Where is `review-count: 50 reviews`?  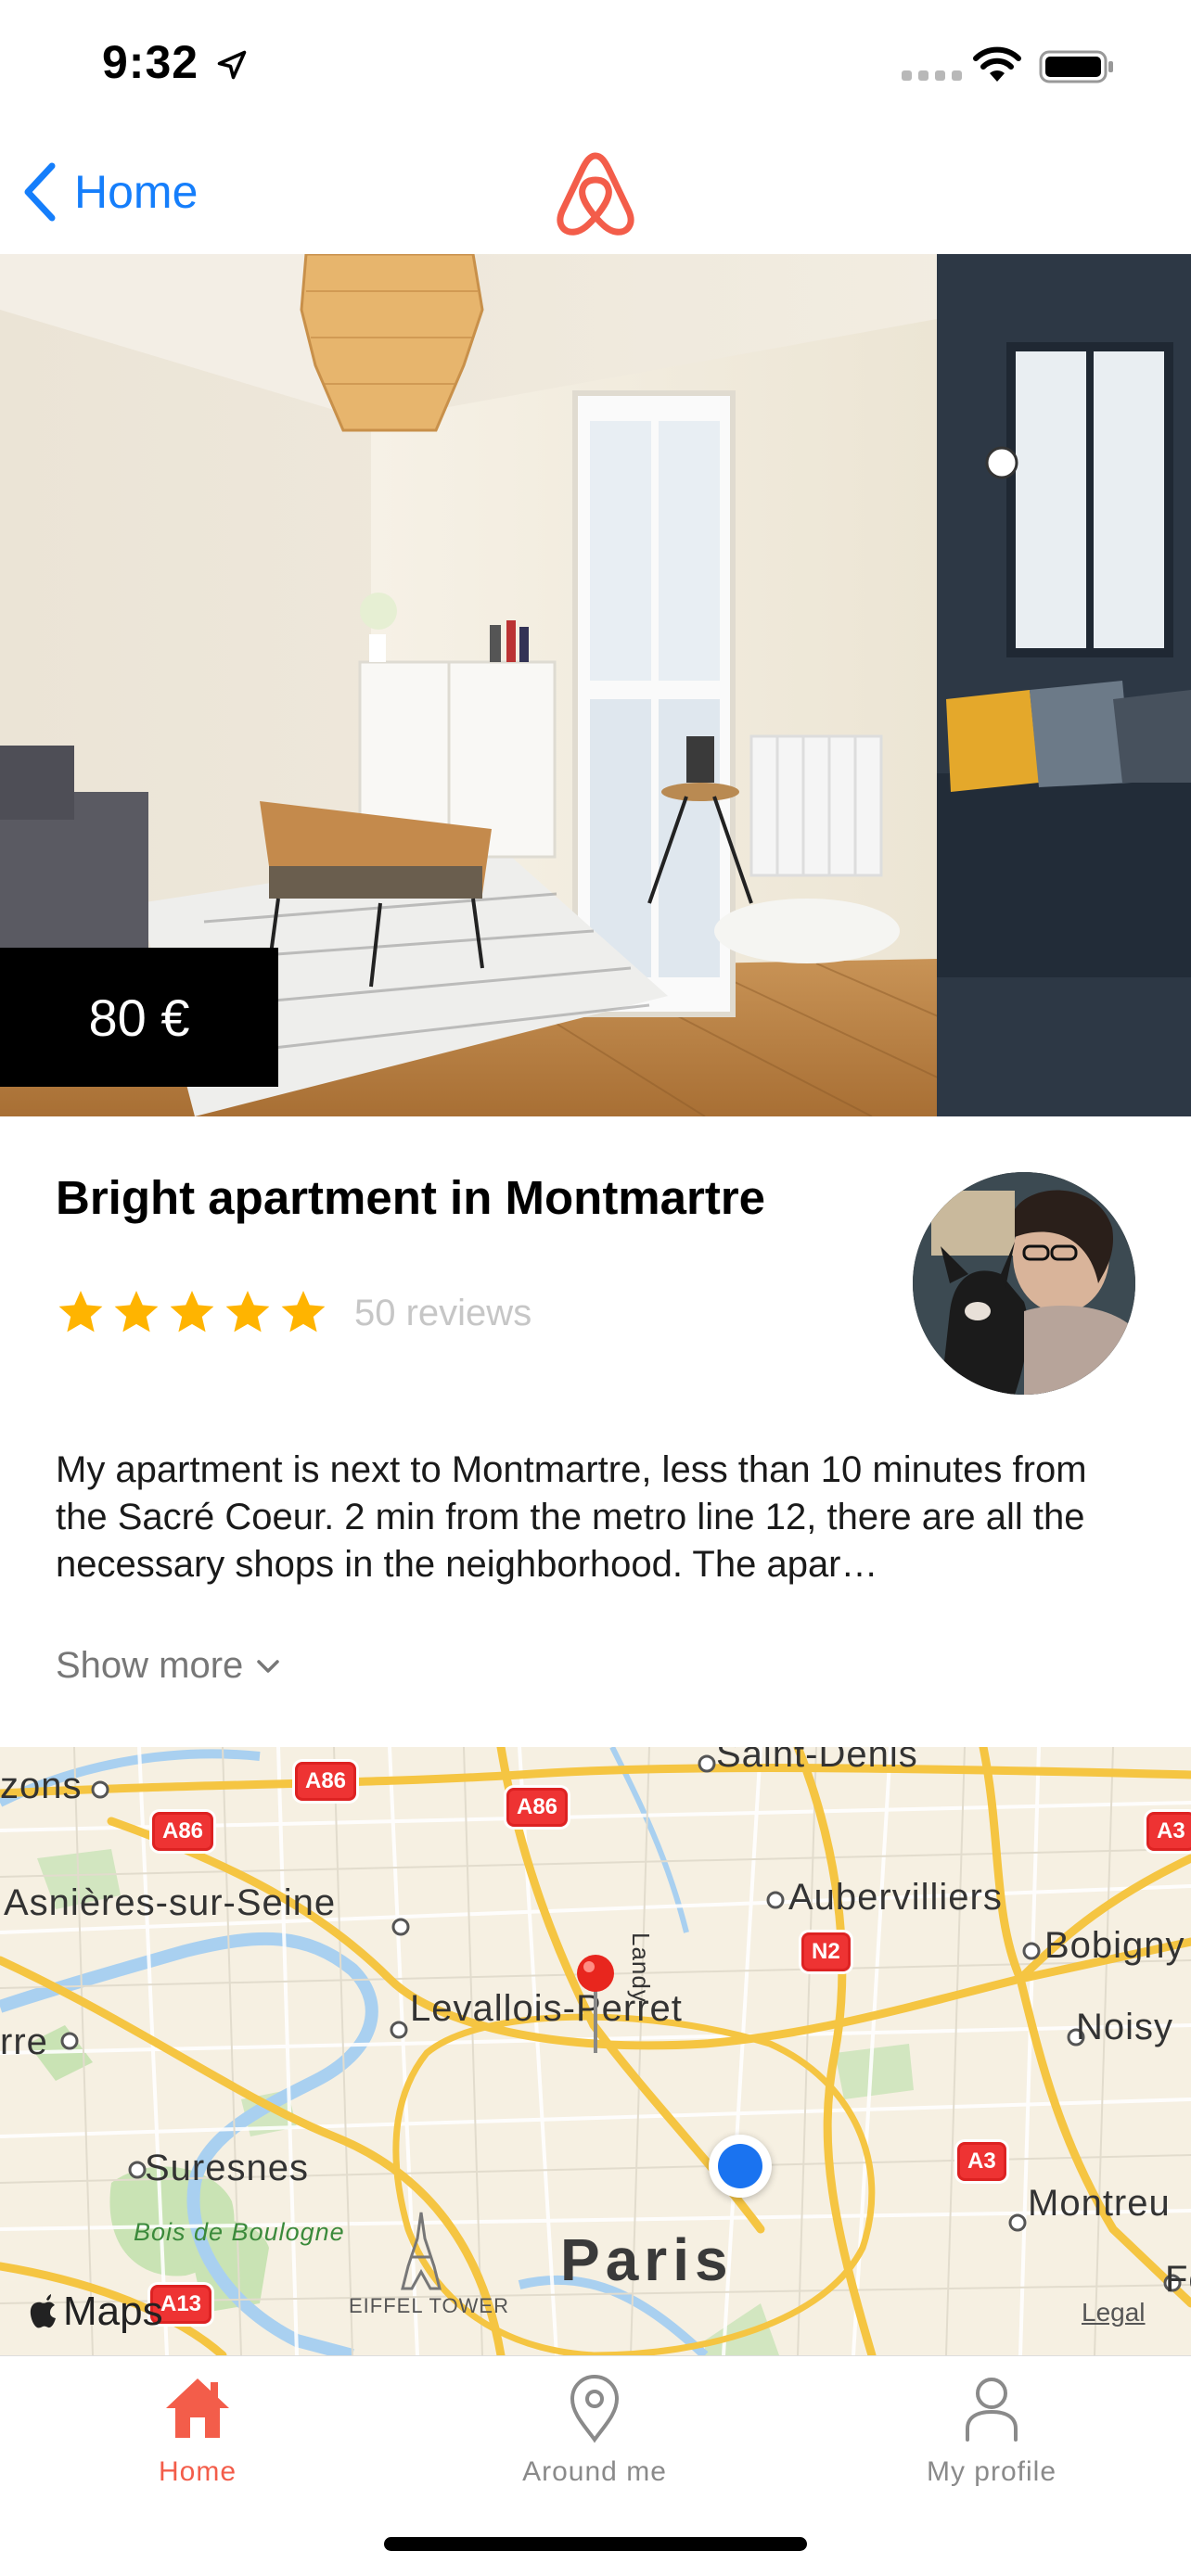
review-count: 50 reviews is located at coordinates (443, 1313).